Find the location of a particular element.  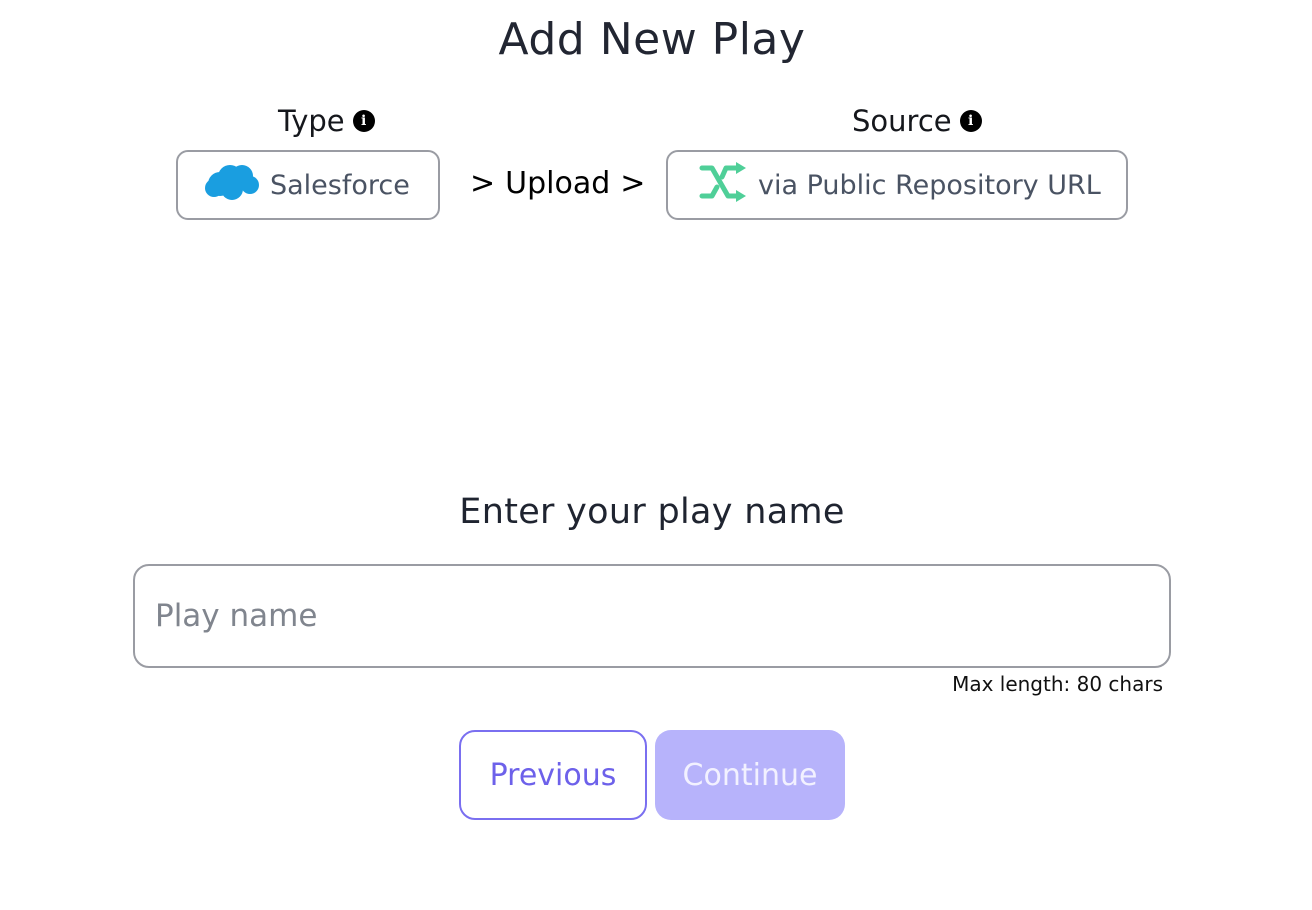

type-label: Type i is located at coordinates (326, 121).